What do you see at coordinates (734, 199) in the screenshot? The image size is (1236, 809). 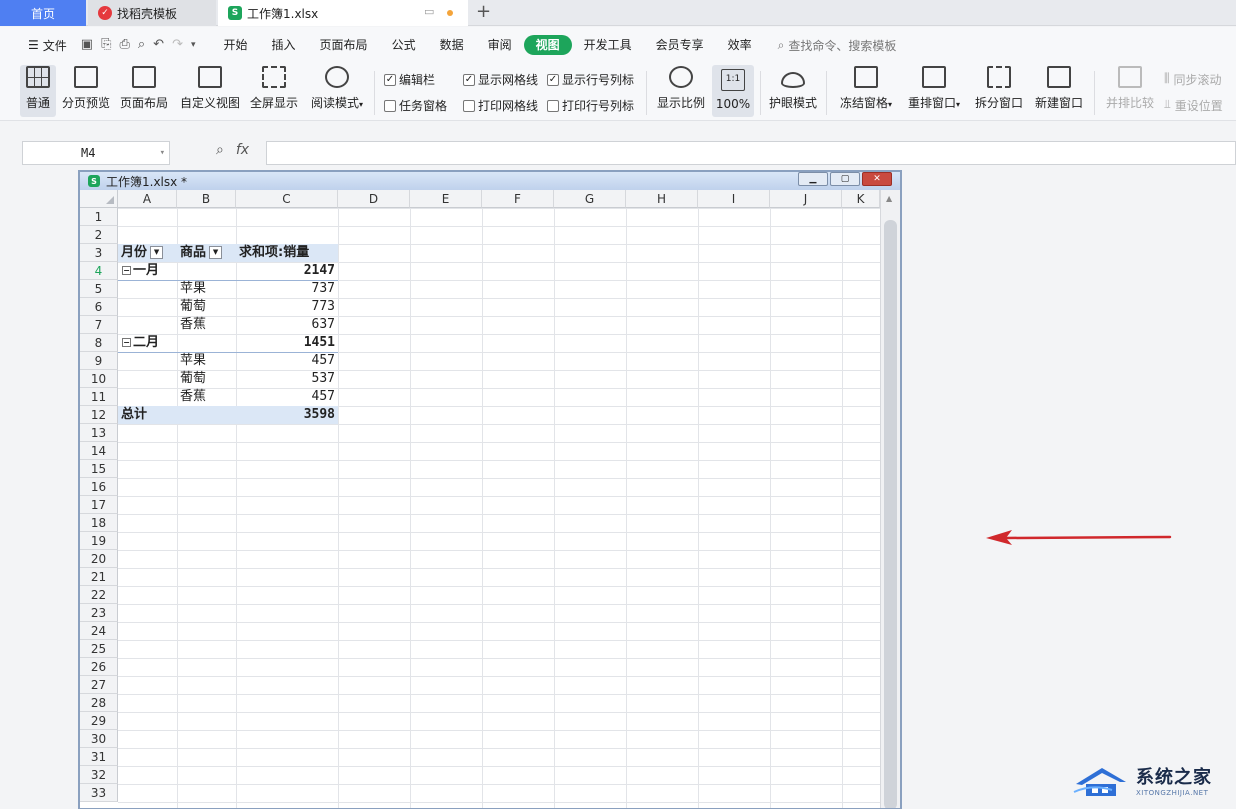 I see `column-header-i: I` at bounding box center [734, 199].